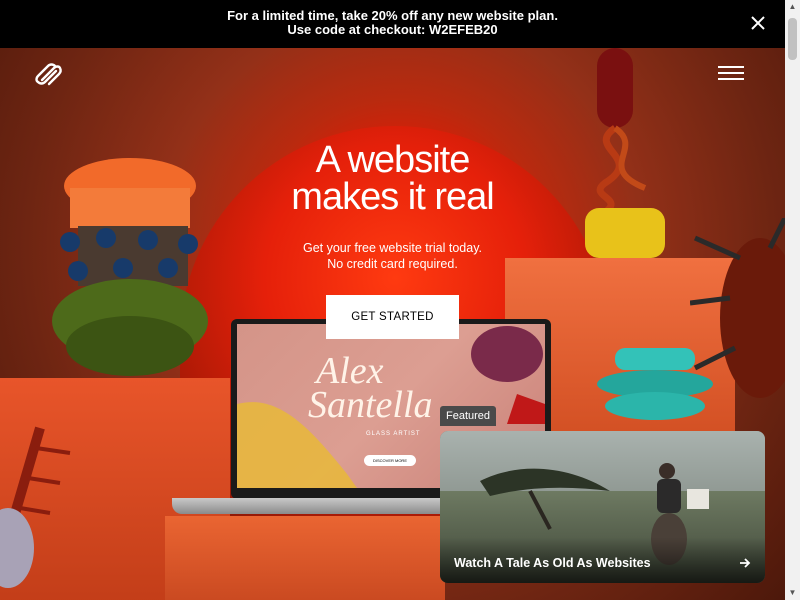 The image size is (800, 600). Describe the element at coordinates (390, 460) in the screenshot. I see `laptop-discover-button: DISCOVER MORE` at that location.